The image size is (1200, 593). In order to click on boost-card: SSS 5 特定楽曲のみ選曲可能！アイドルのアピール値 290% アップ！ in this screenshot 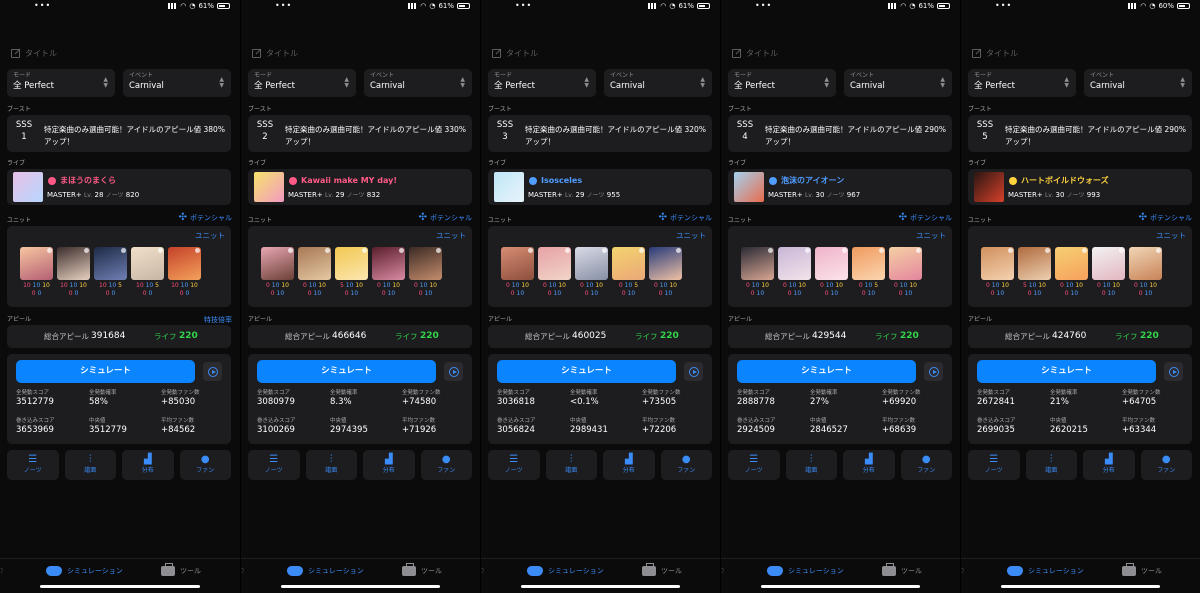, I will do `click(1080, 133)`.